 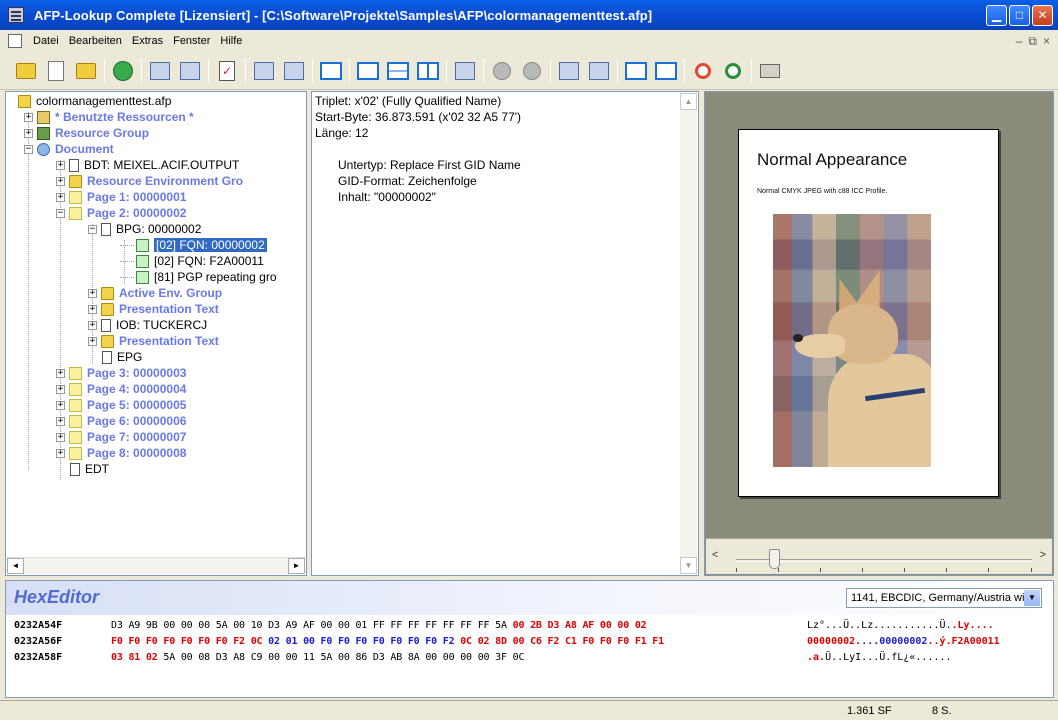 I want to click on ruler-button, so click(x=569, y=71).